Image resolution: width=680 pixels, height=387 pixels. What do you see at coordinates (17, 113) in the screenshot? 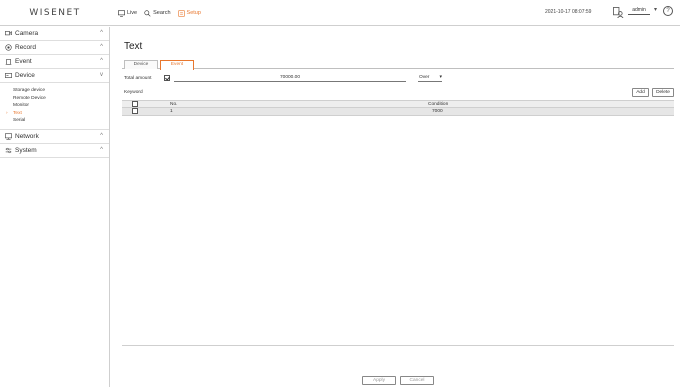
I see `sidebar-subitem-text-label: Text` at bounding box center [17, 113].